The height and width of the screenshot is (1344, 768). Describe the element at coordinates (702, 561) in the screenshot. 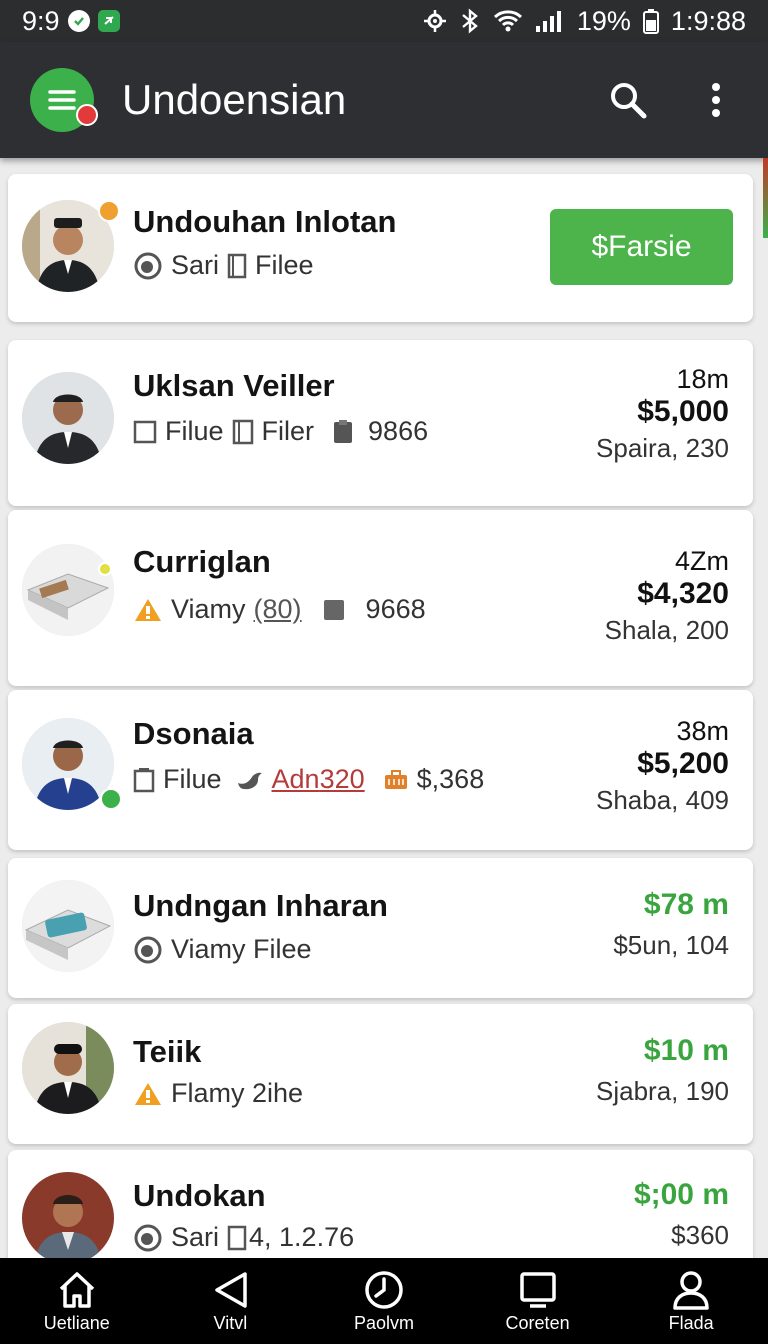

I see `item-time: 4Zm` at that location.